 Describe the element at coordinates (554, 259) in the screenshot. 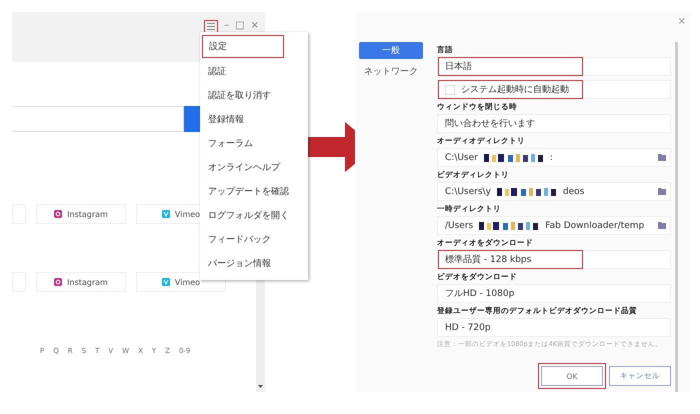

I see `select-field: 標準品質 - 128 kbps` at that location.